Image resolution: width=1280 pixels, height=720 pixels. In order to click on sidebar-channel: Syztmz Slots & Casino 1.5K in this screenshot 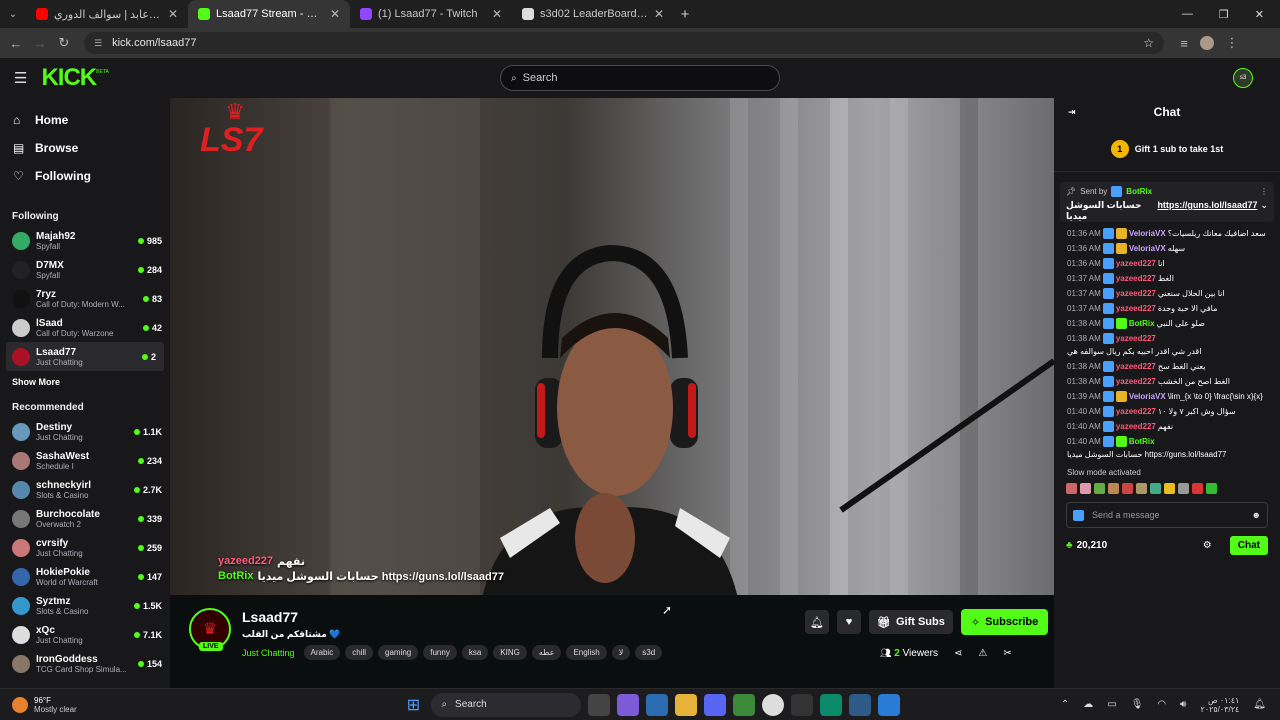, I will do `click(85, 605)`.